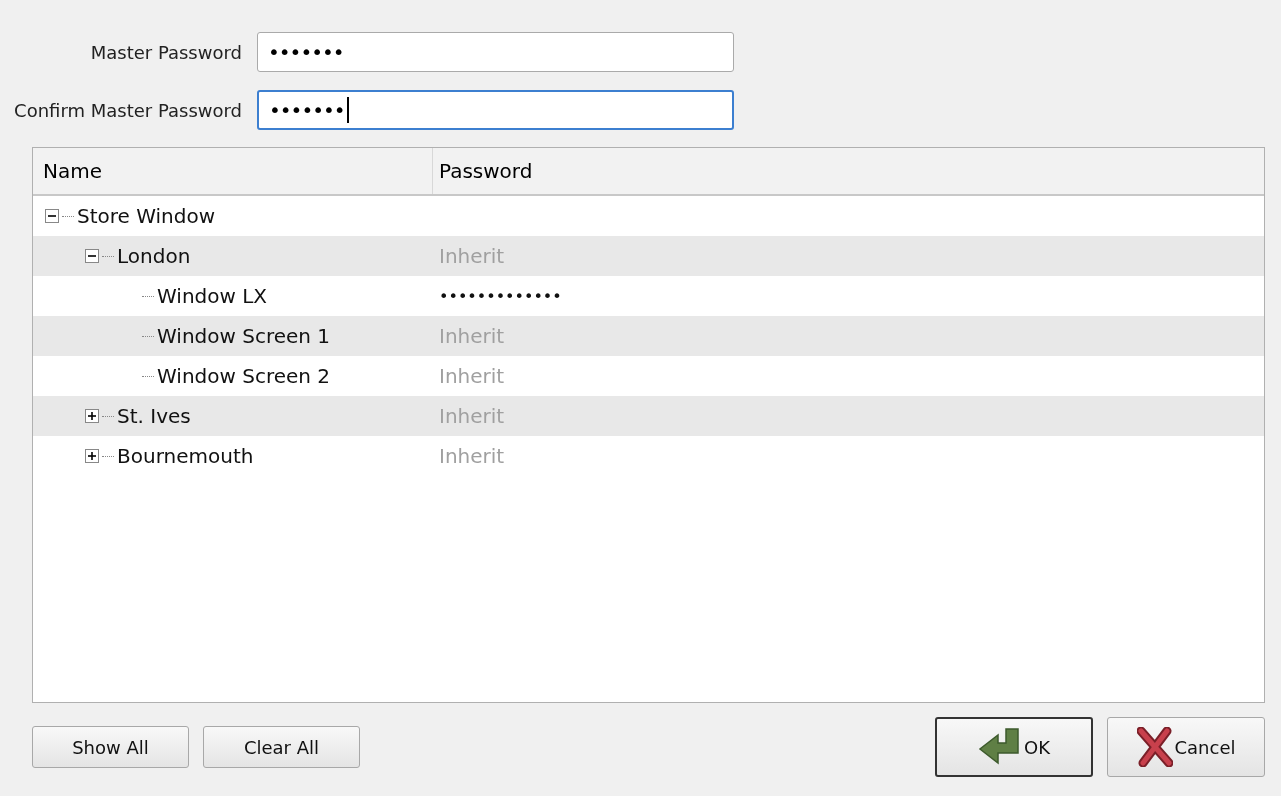 The height and width of the screenshot is (796, 1281). What do you see at coordinates (185, 456) in the screenshot?
I see `tree-item: Bournemouth` at bounding box center [185, 456].